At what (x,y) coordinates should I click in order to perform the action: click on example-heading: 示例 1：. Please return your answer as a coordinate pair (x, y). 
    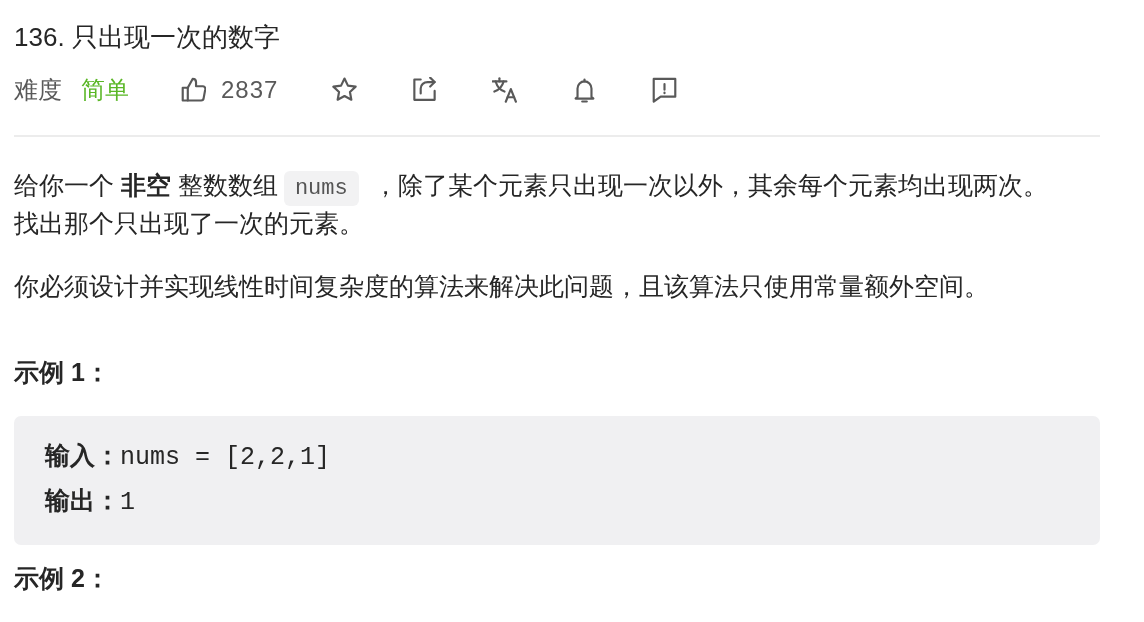
    Looking at the image, I should click on (62, 372).